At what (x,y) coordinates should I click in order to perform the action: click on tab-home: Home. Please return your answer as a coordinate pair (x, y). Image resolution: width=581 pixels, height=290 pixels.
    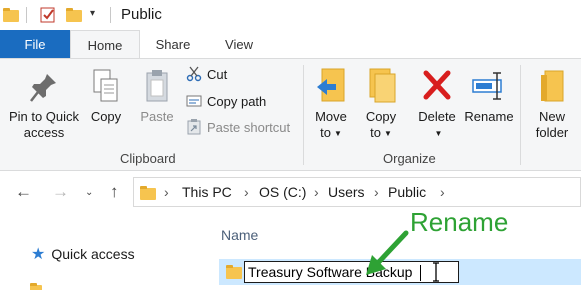
    Looking at the image, I should click on (105, 45).